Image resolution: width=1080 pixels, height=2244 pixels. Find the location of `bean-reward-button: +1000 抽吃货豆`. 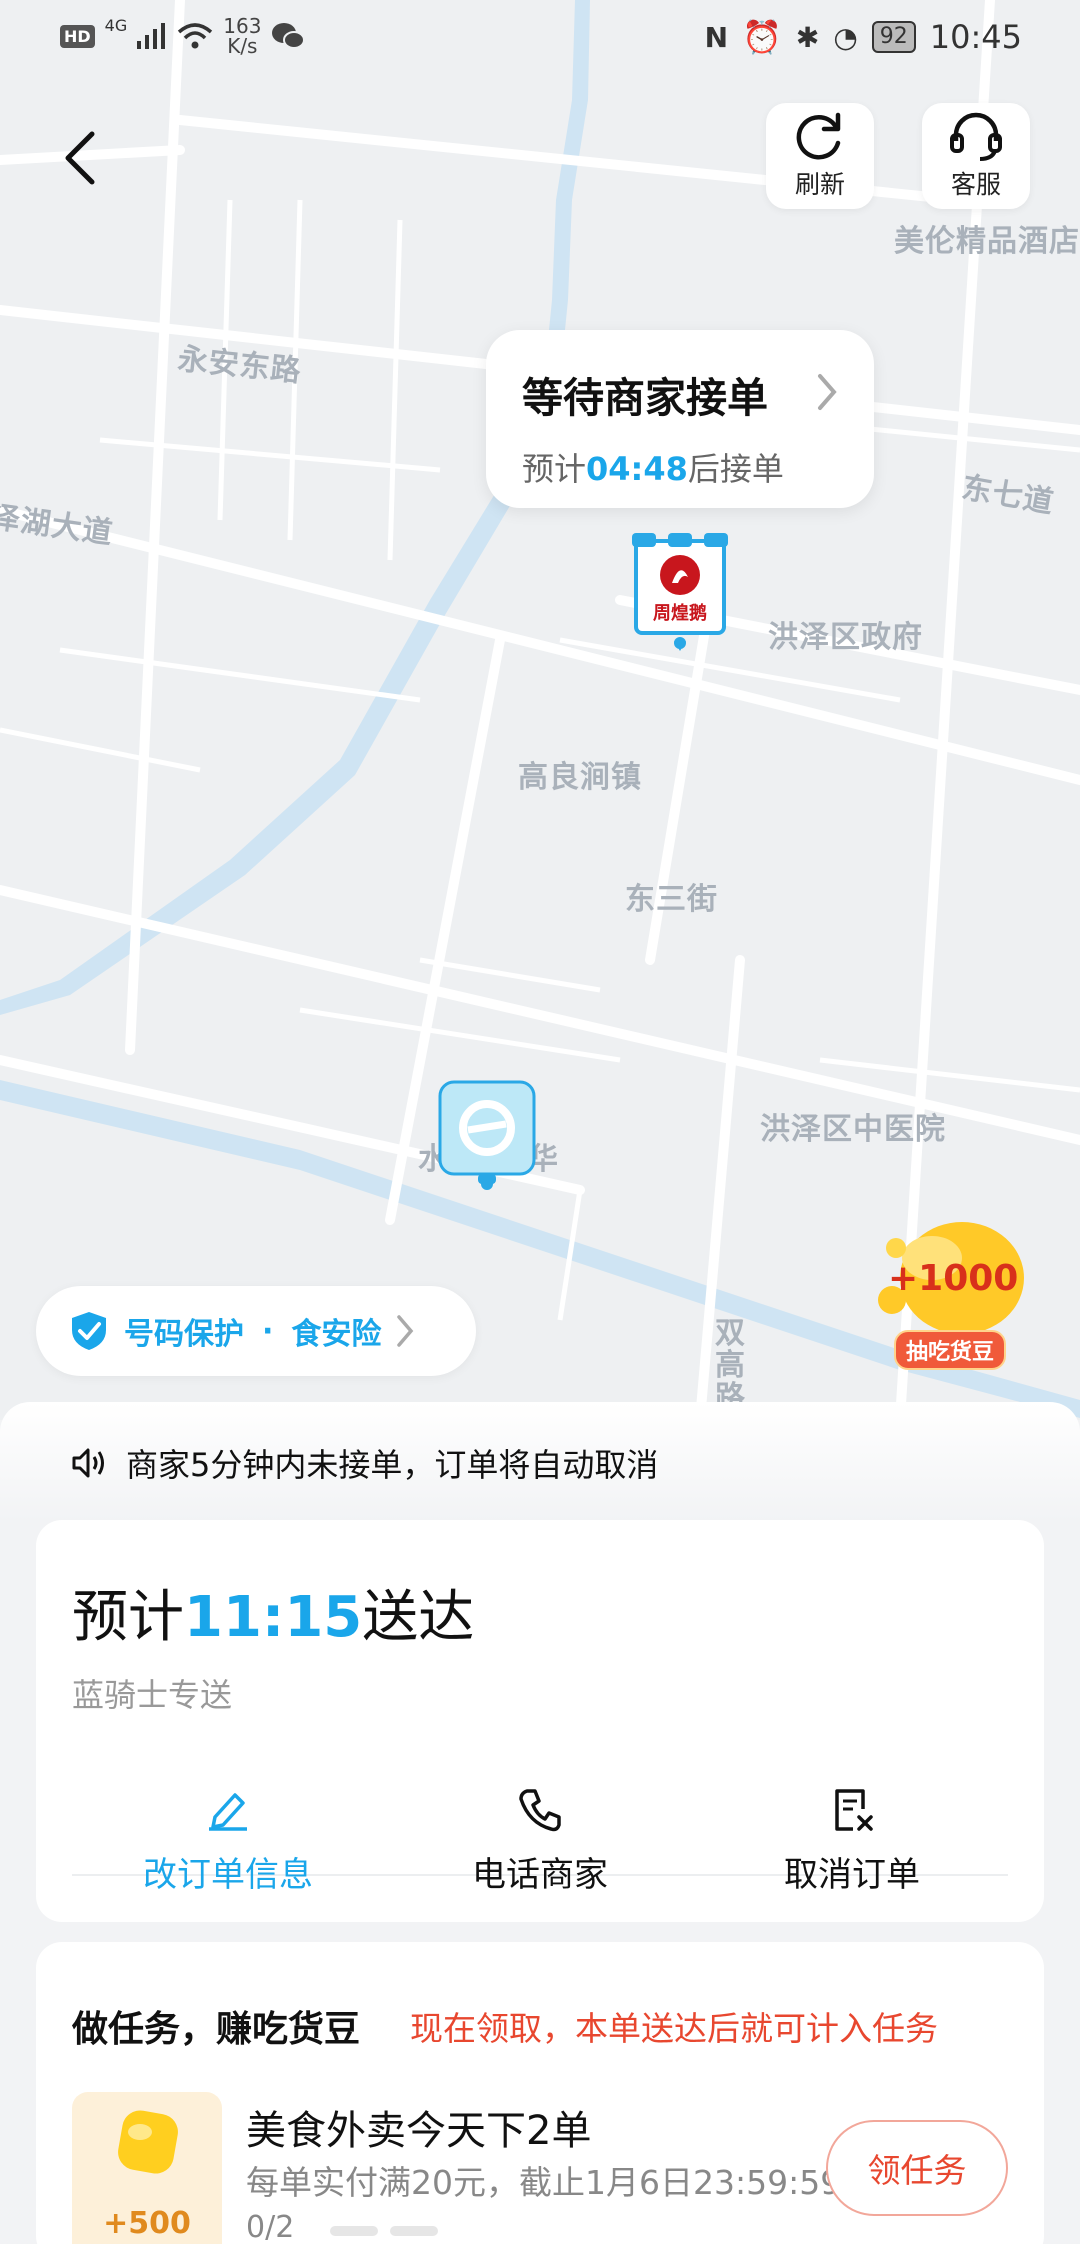

bean-reward-button: +1000 抽吃货豆 is located at coordinates (952, 1289).